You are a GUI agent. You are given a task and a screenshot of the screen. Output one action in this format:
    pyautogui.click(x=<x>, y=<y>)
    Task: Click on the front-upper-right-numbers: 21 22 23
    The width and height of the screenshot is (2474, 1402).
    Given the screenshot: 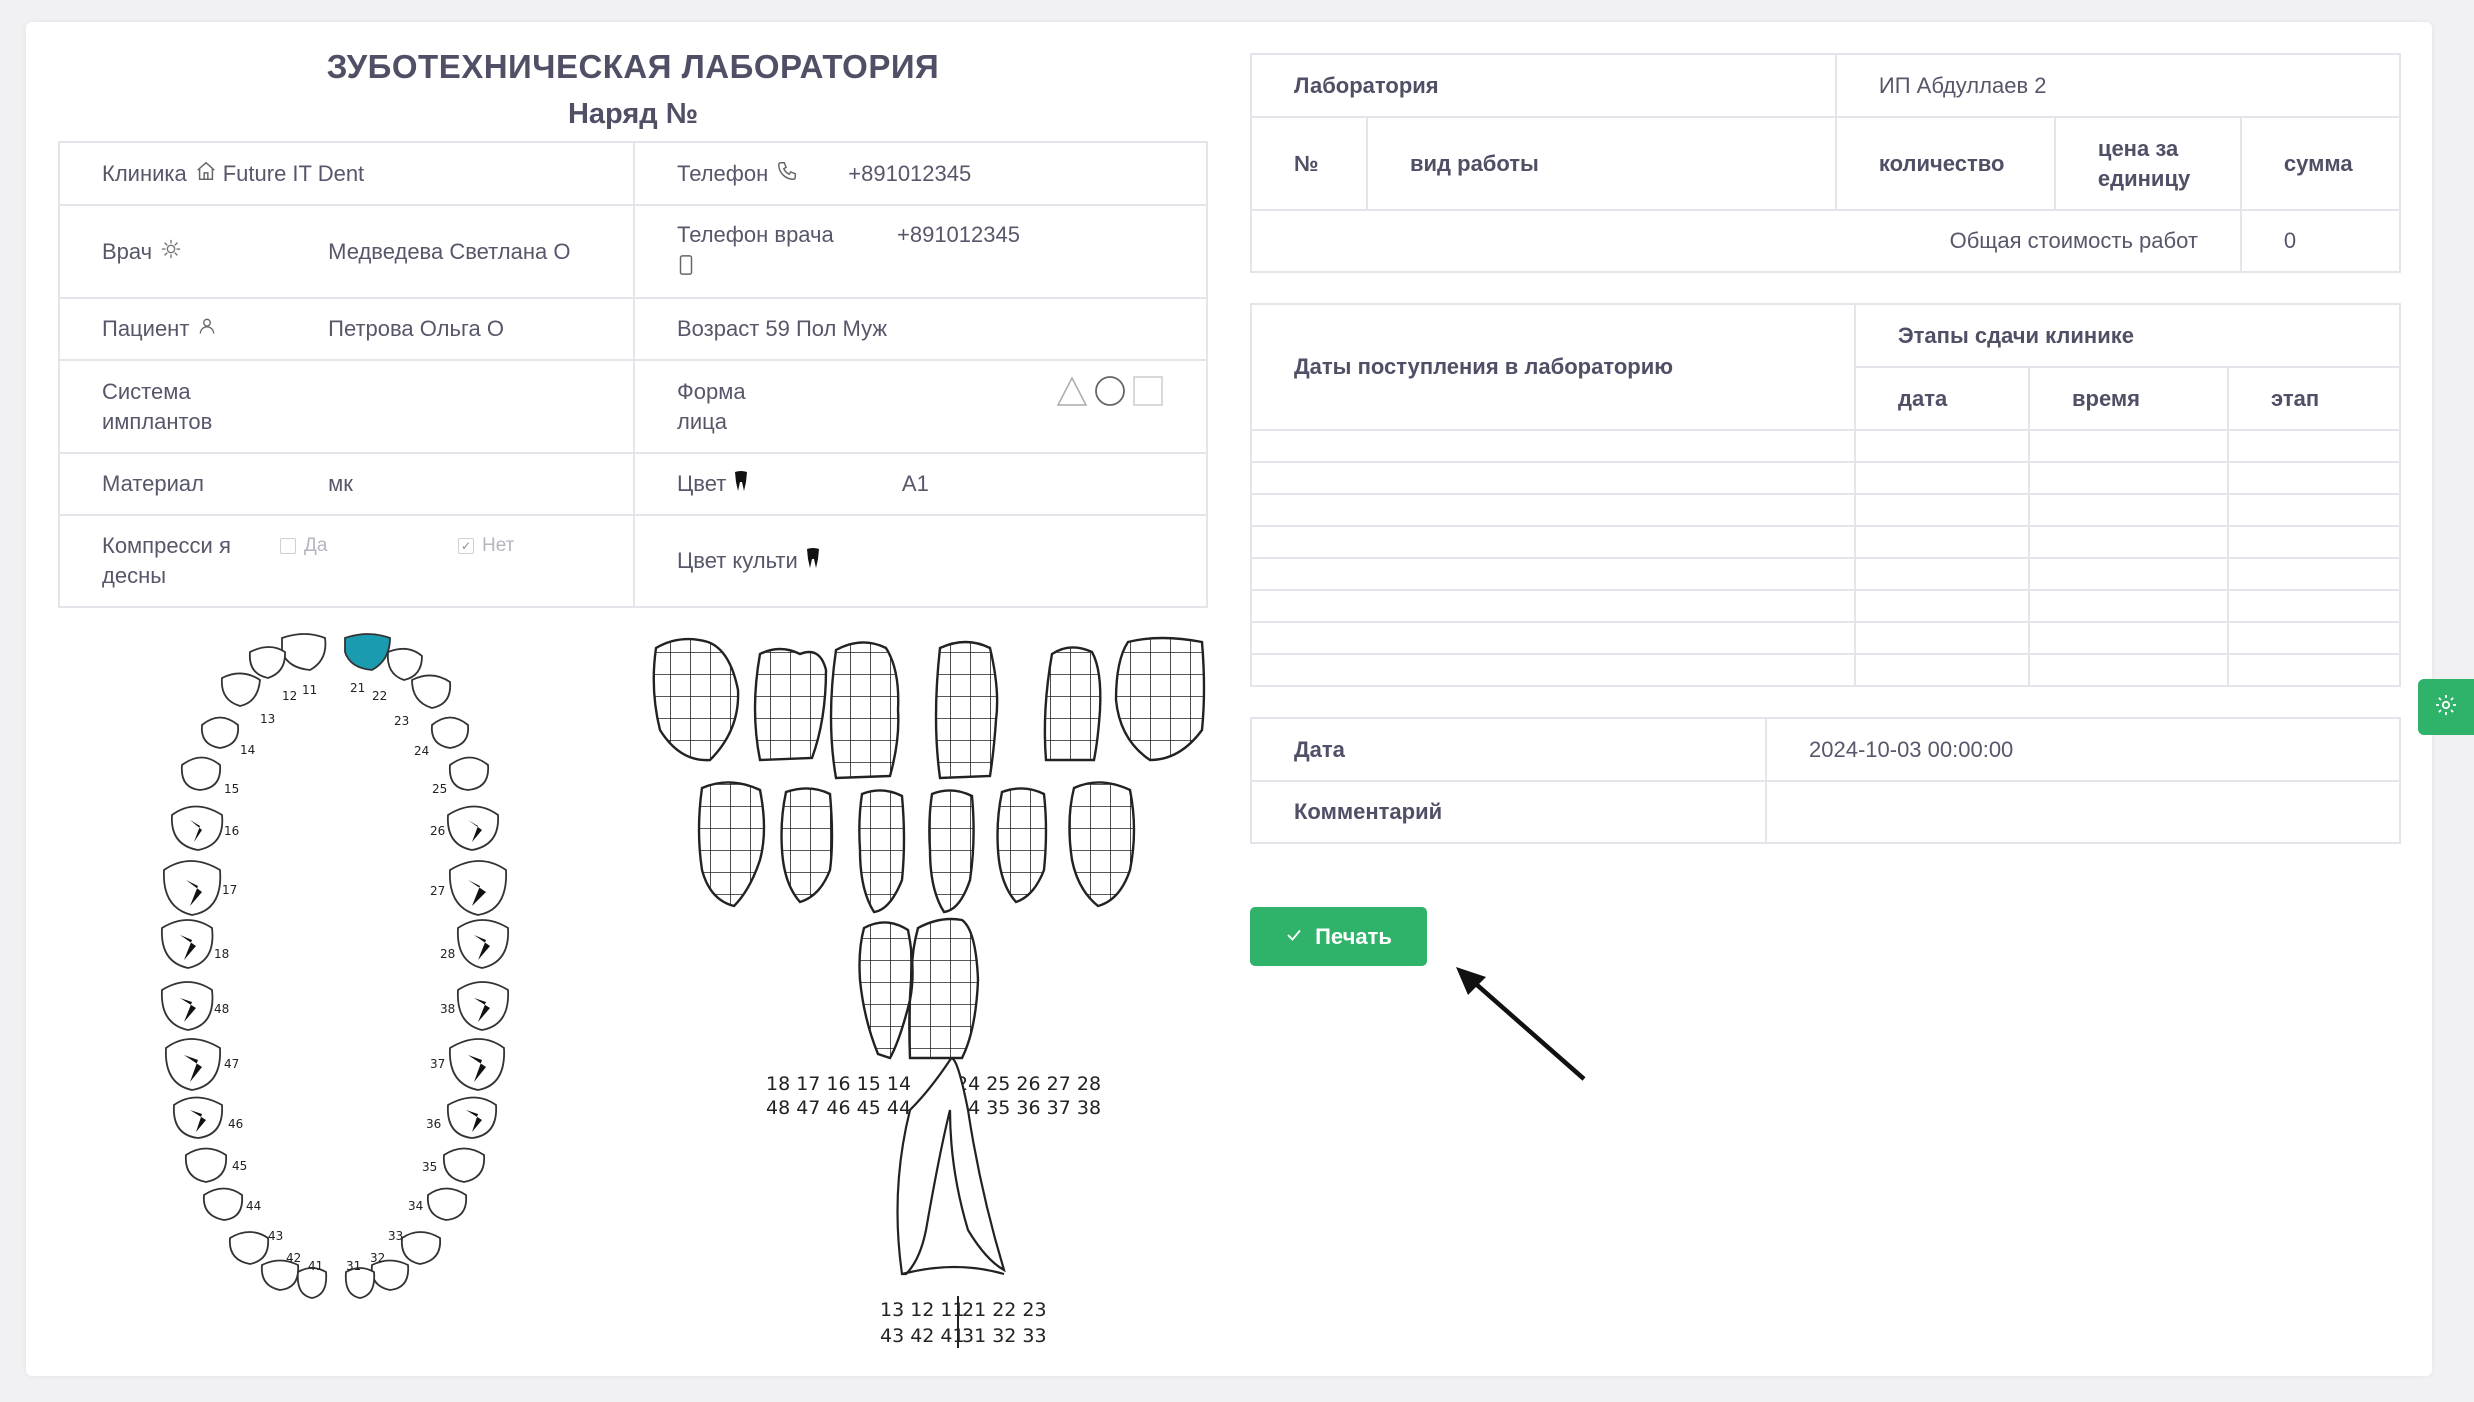 What is the action you would take?
    pyautogui.click(x=1004, y=1310)
    